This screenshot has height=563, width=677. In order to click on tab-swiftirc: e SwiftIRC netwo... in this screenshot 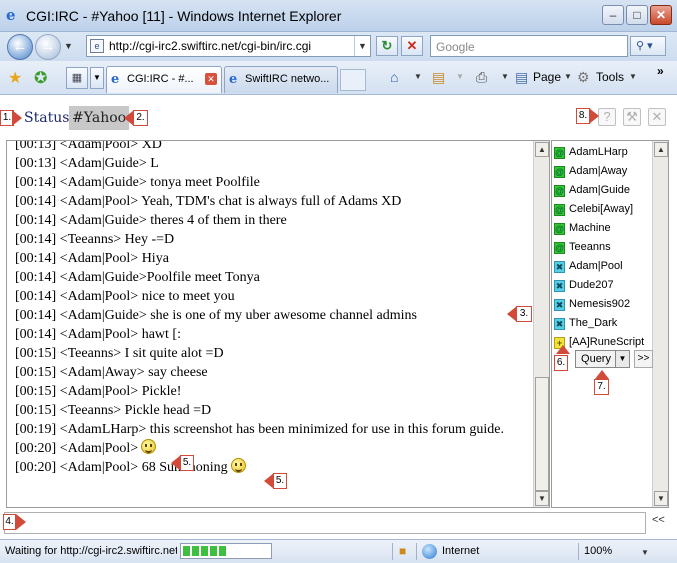, I will do `click(281, 79)`.